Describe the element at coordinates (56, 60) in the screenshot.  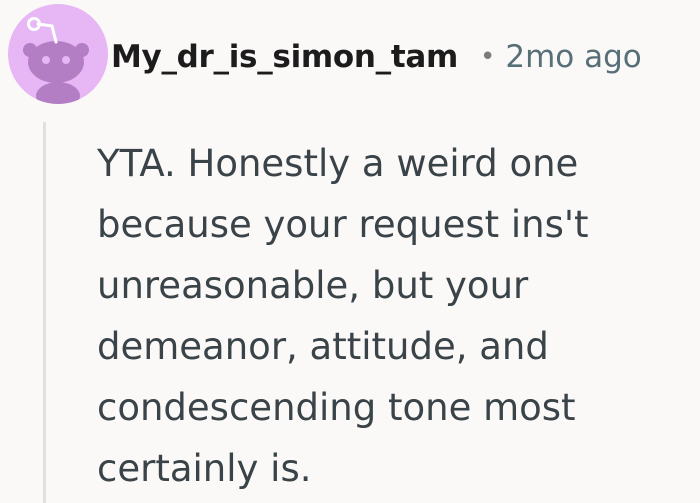
I see `snoo-avatar-icon` at that location.